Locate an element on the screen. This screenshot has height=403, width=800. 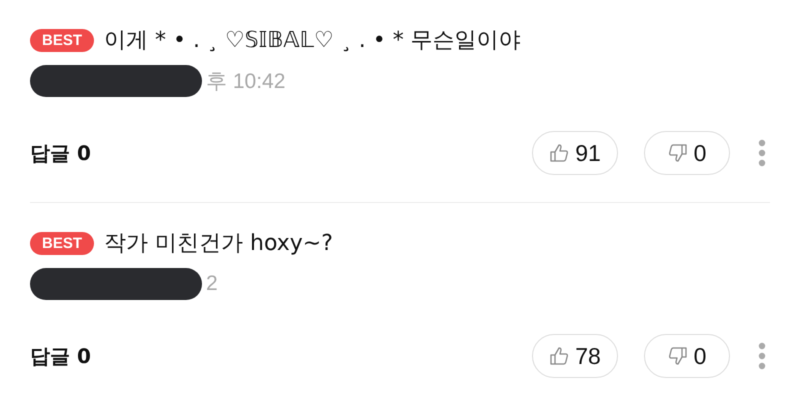
comment-time: 후 10:42 is located at coordinates (246, 82).